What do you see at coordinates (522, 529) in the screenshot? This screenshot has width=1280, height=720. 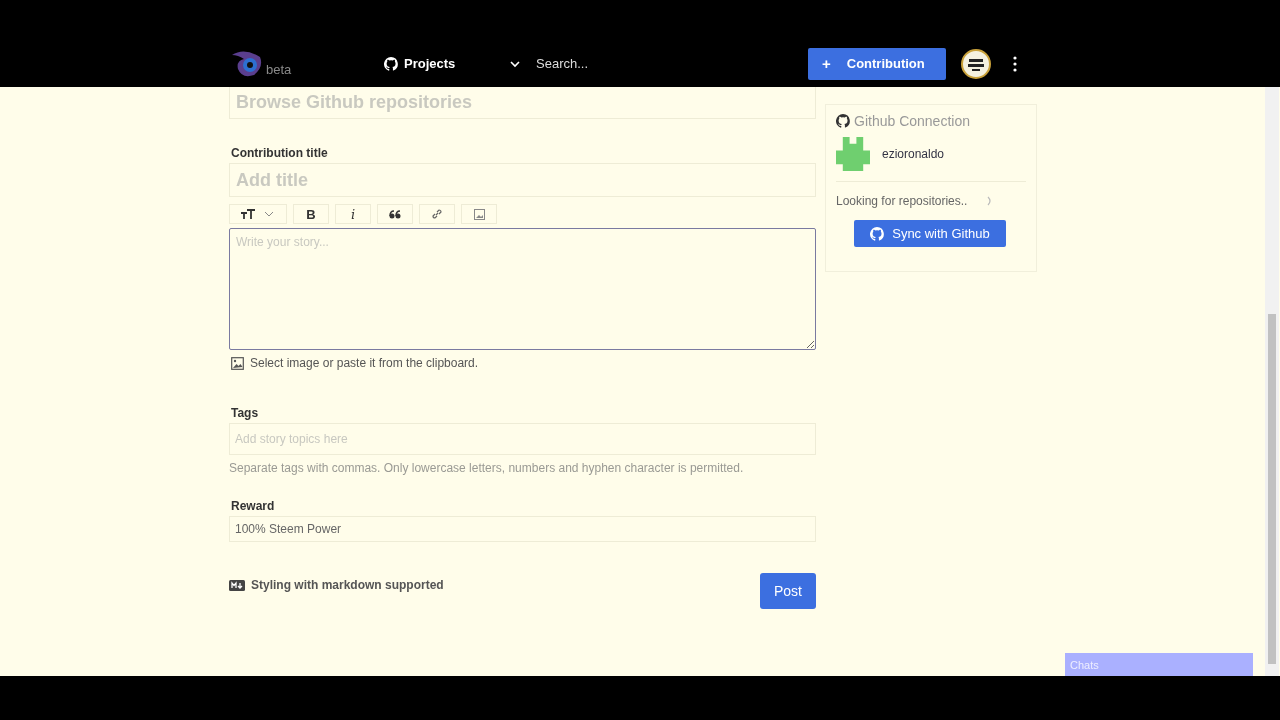 I see `reward-select: 100% Steem Power` at bounding box center [522, 529].